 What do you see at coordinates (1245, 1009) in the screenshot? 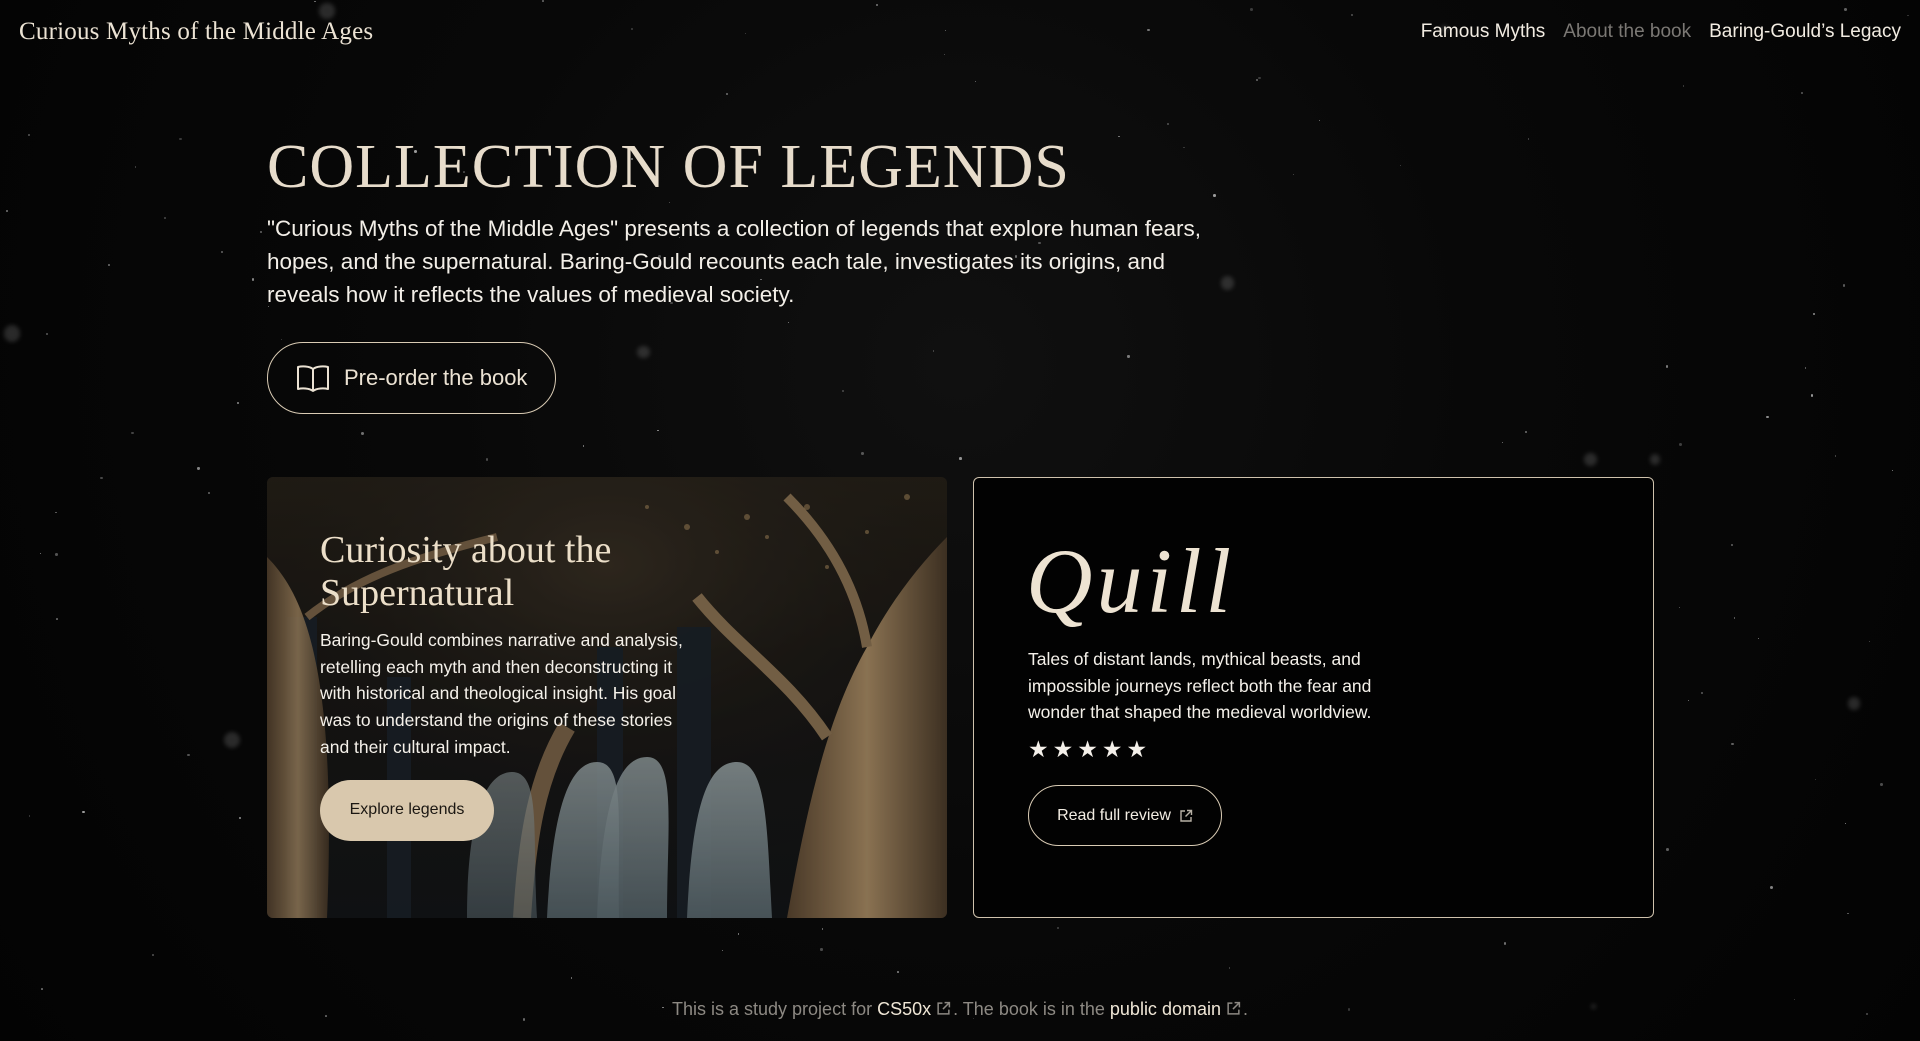
I see `footer-suffix: .` at bounding box center [1245, 1009].